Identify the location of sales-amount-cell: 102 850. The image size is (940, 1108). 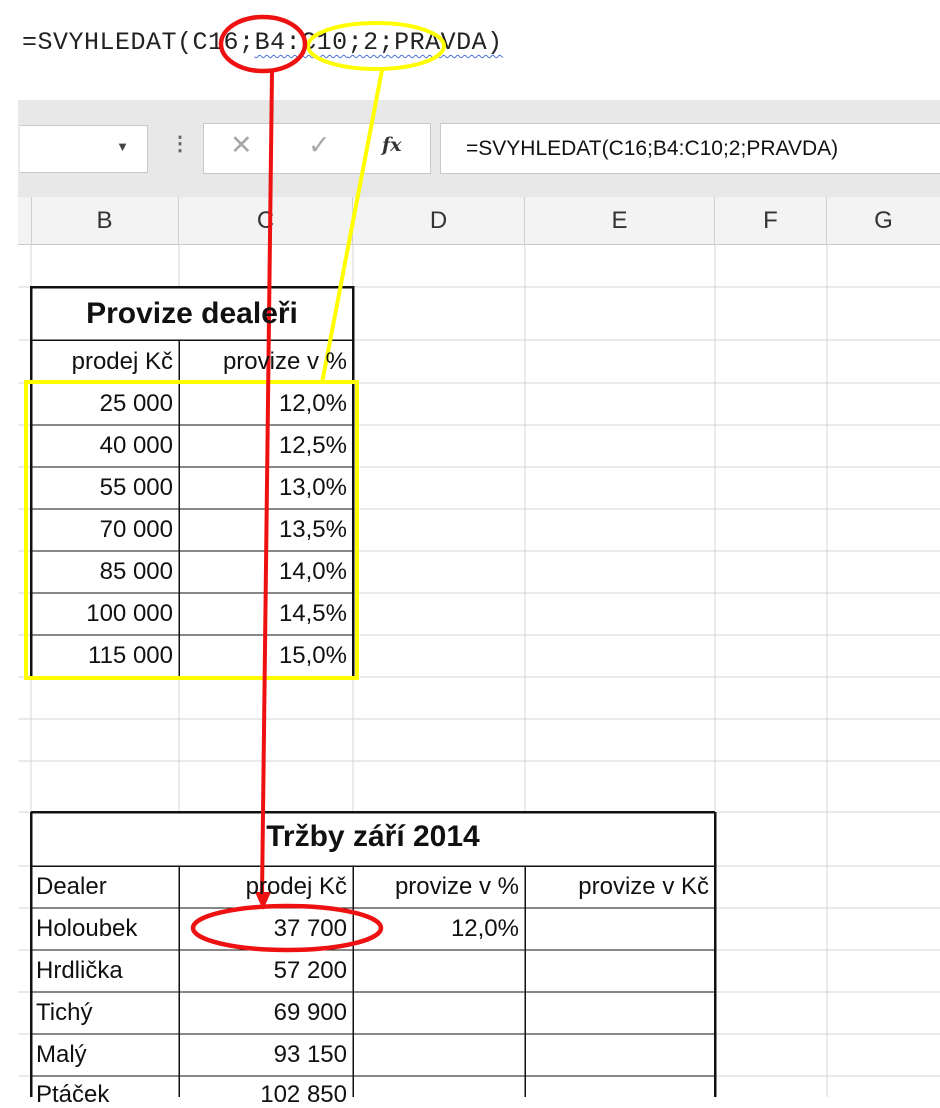
(264, 1095).